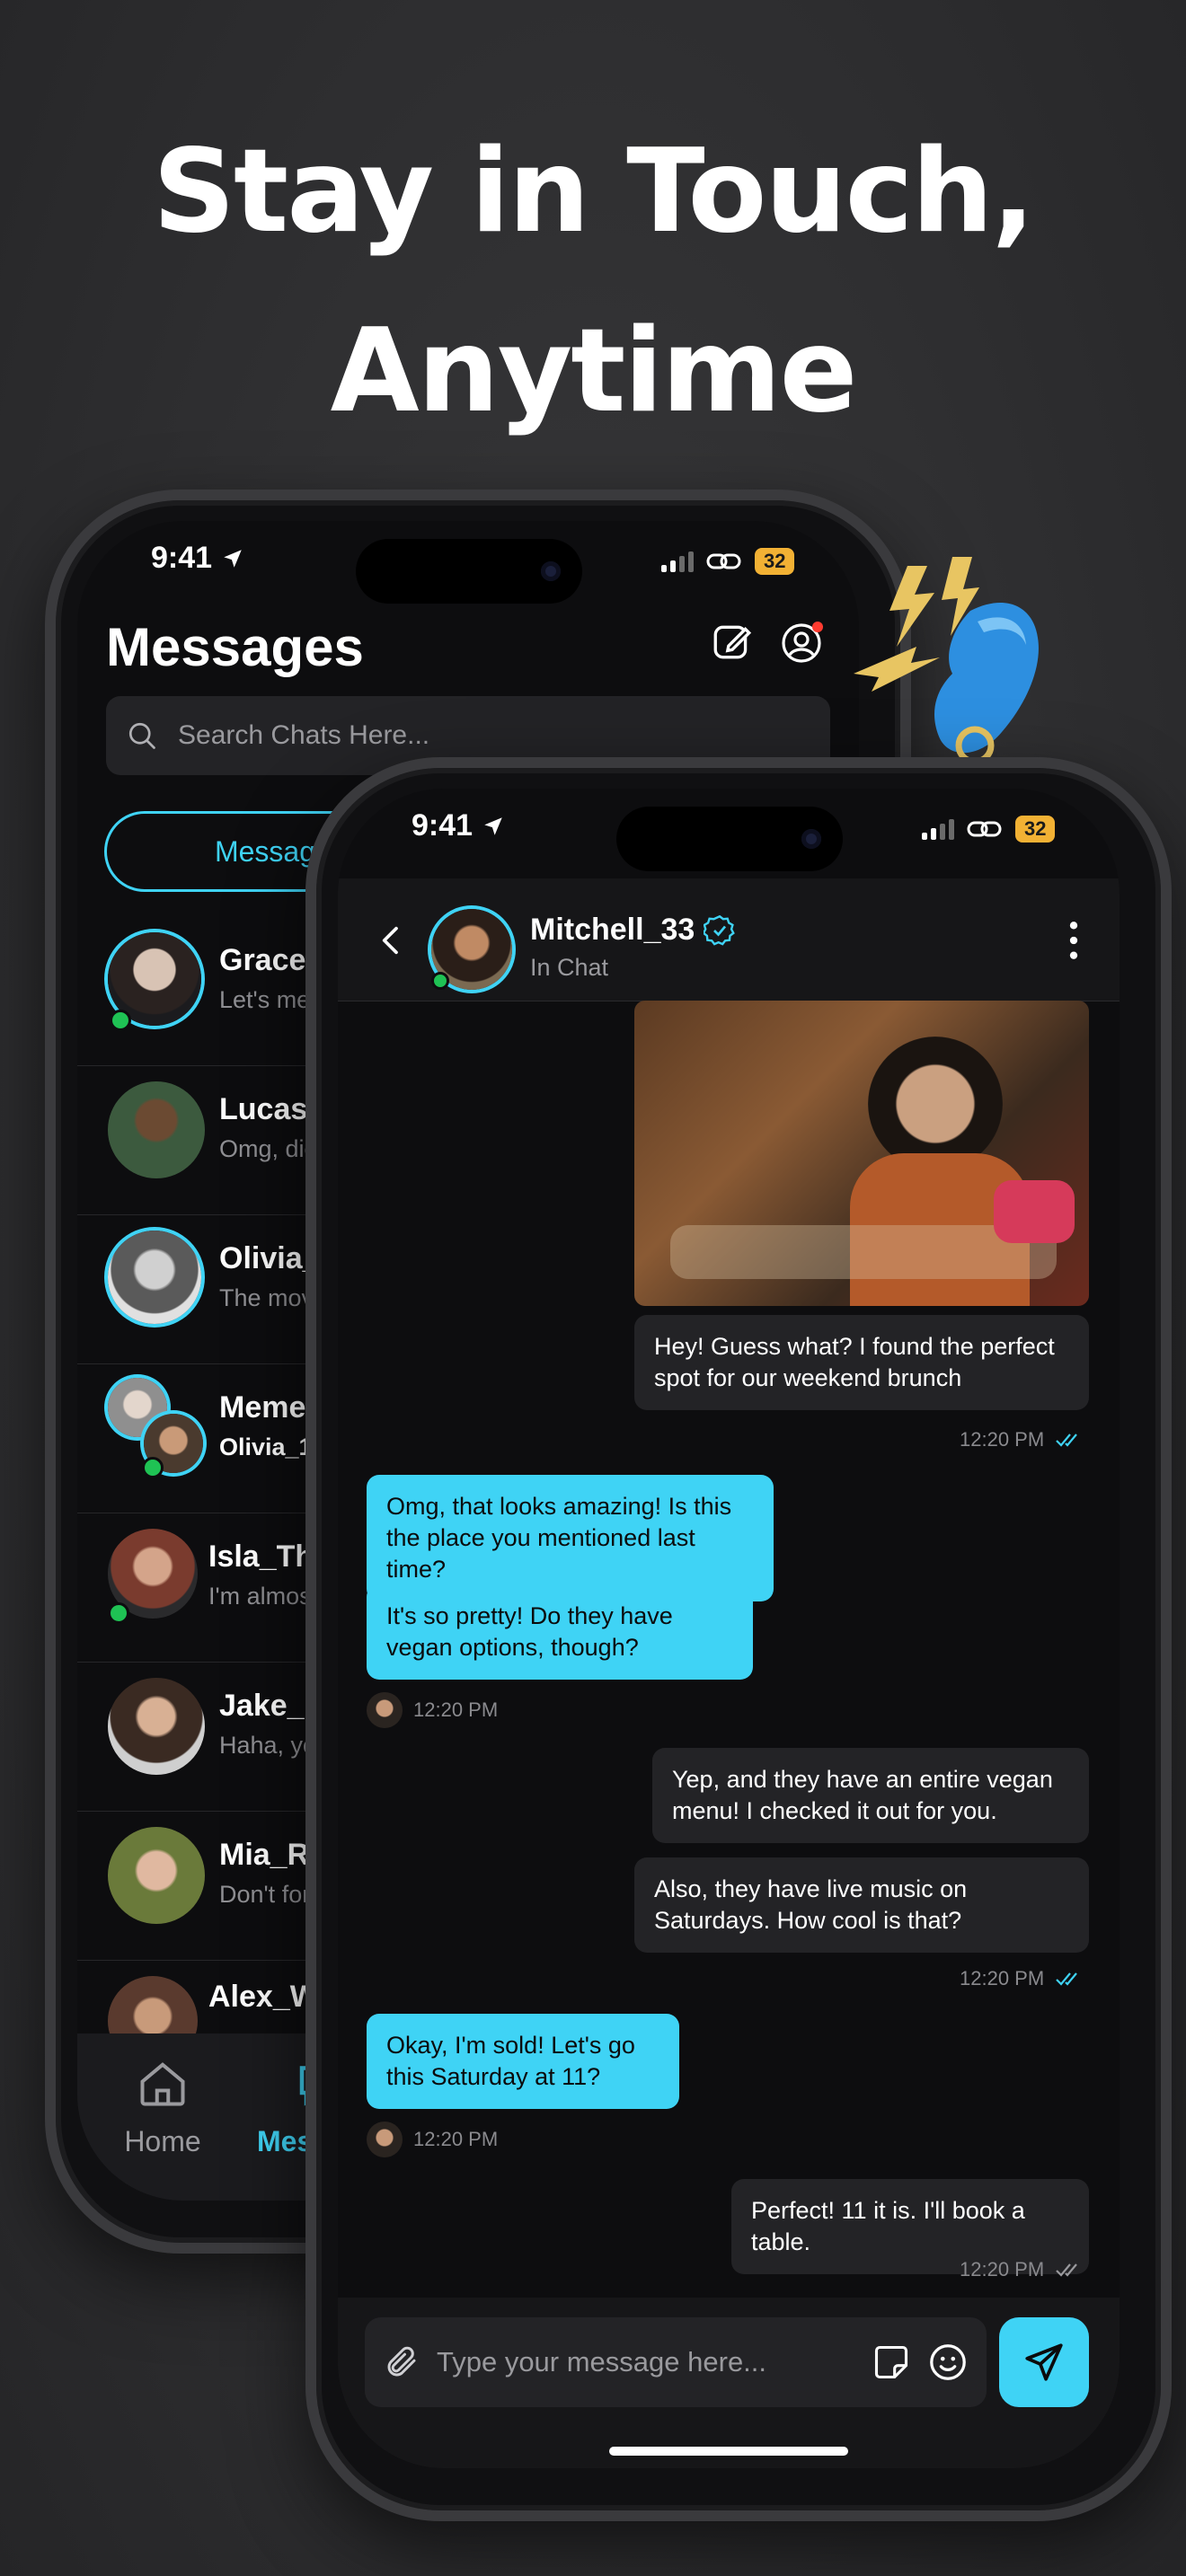 This screenshot has height=2576, width=1186. What do you see at coordinates (266, 1297) in the screenshot?
I see `chat-preview: The mov` at bounding box center [266, 1297].